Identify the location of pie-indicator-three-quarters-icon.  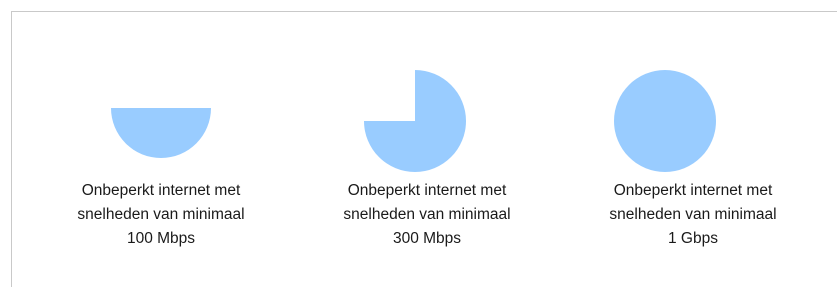
(415, 121).